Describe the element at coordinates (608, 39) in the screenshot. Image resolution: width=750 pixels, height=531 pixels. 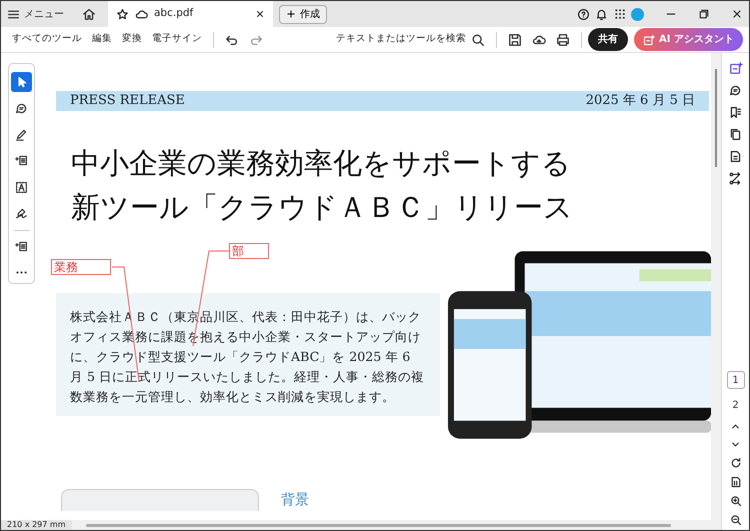
I see `share-button: 共有` at that location.